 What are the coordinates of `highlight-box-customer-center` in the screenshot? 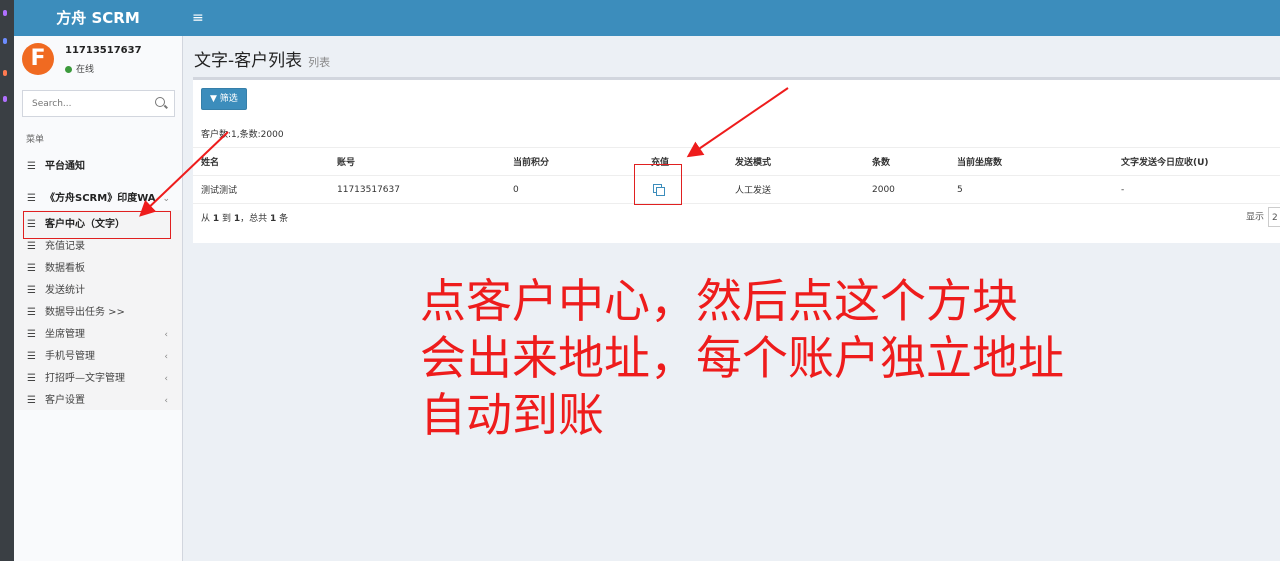 It's located at (97, 225).